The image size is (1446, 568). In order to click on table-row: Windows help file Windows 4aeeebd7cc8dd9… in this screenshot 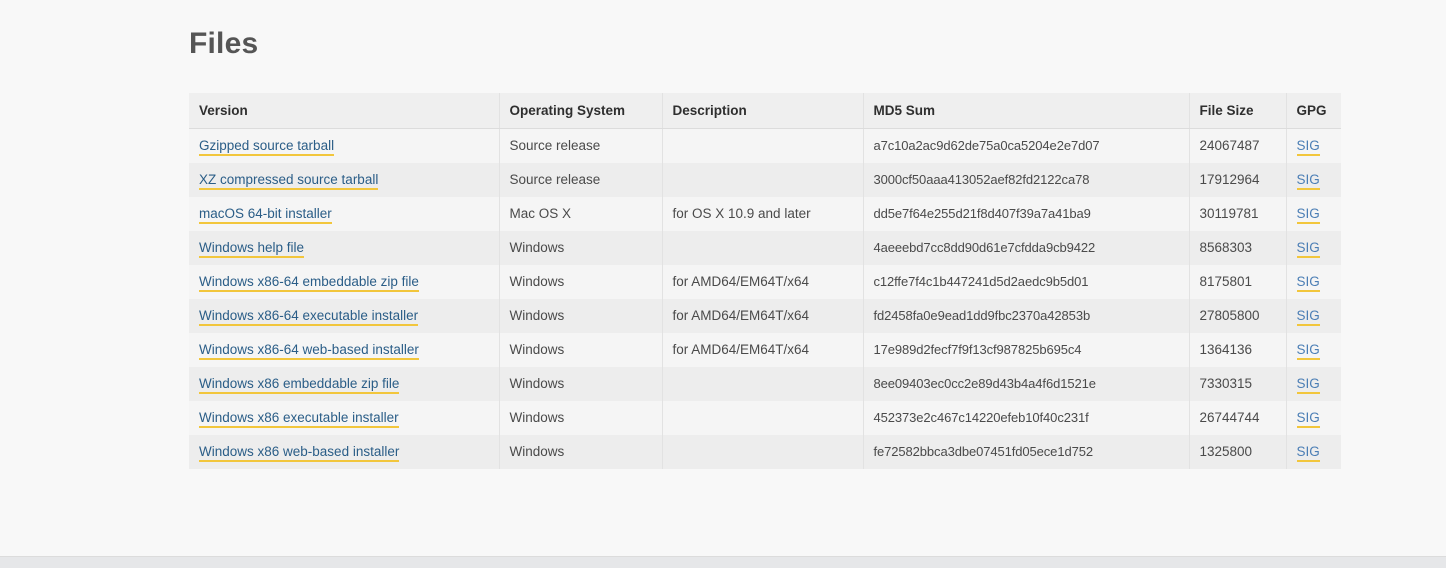, I will do `click(765, 248)`.